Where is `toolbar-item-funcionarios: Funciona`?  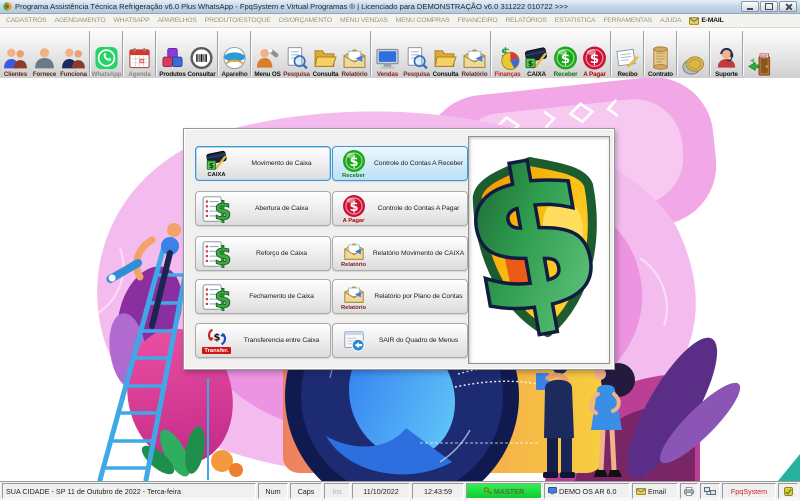
toolbar-item-funcionarios: Funciona is located at coordinates (73, 53).